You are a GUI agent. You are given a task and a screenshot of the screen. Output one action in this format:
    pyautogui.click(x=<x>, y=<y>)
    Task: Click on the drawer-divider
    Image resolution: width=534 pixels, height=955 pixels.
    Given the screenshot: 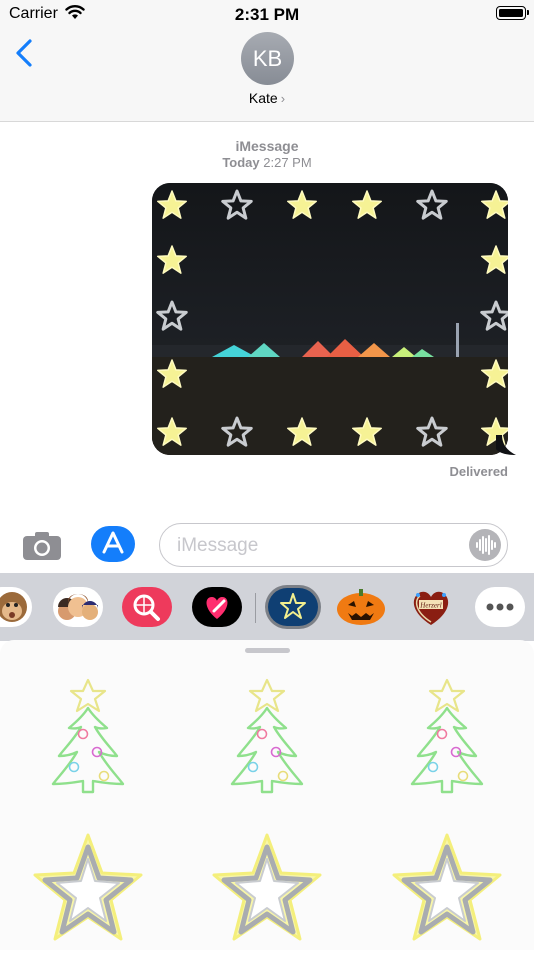 What is the action you would take?
    pyautogui.click(x=255, y=608)
    